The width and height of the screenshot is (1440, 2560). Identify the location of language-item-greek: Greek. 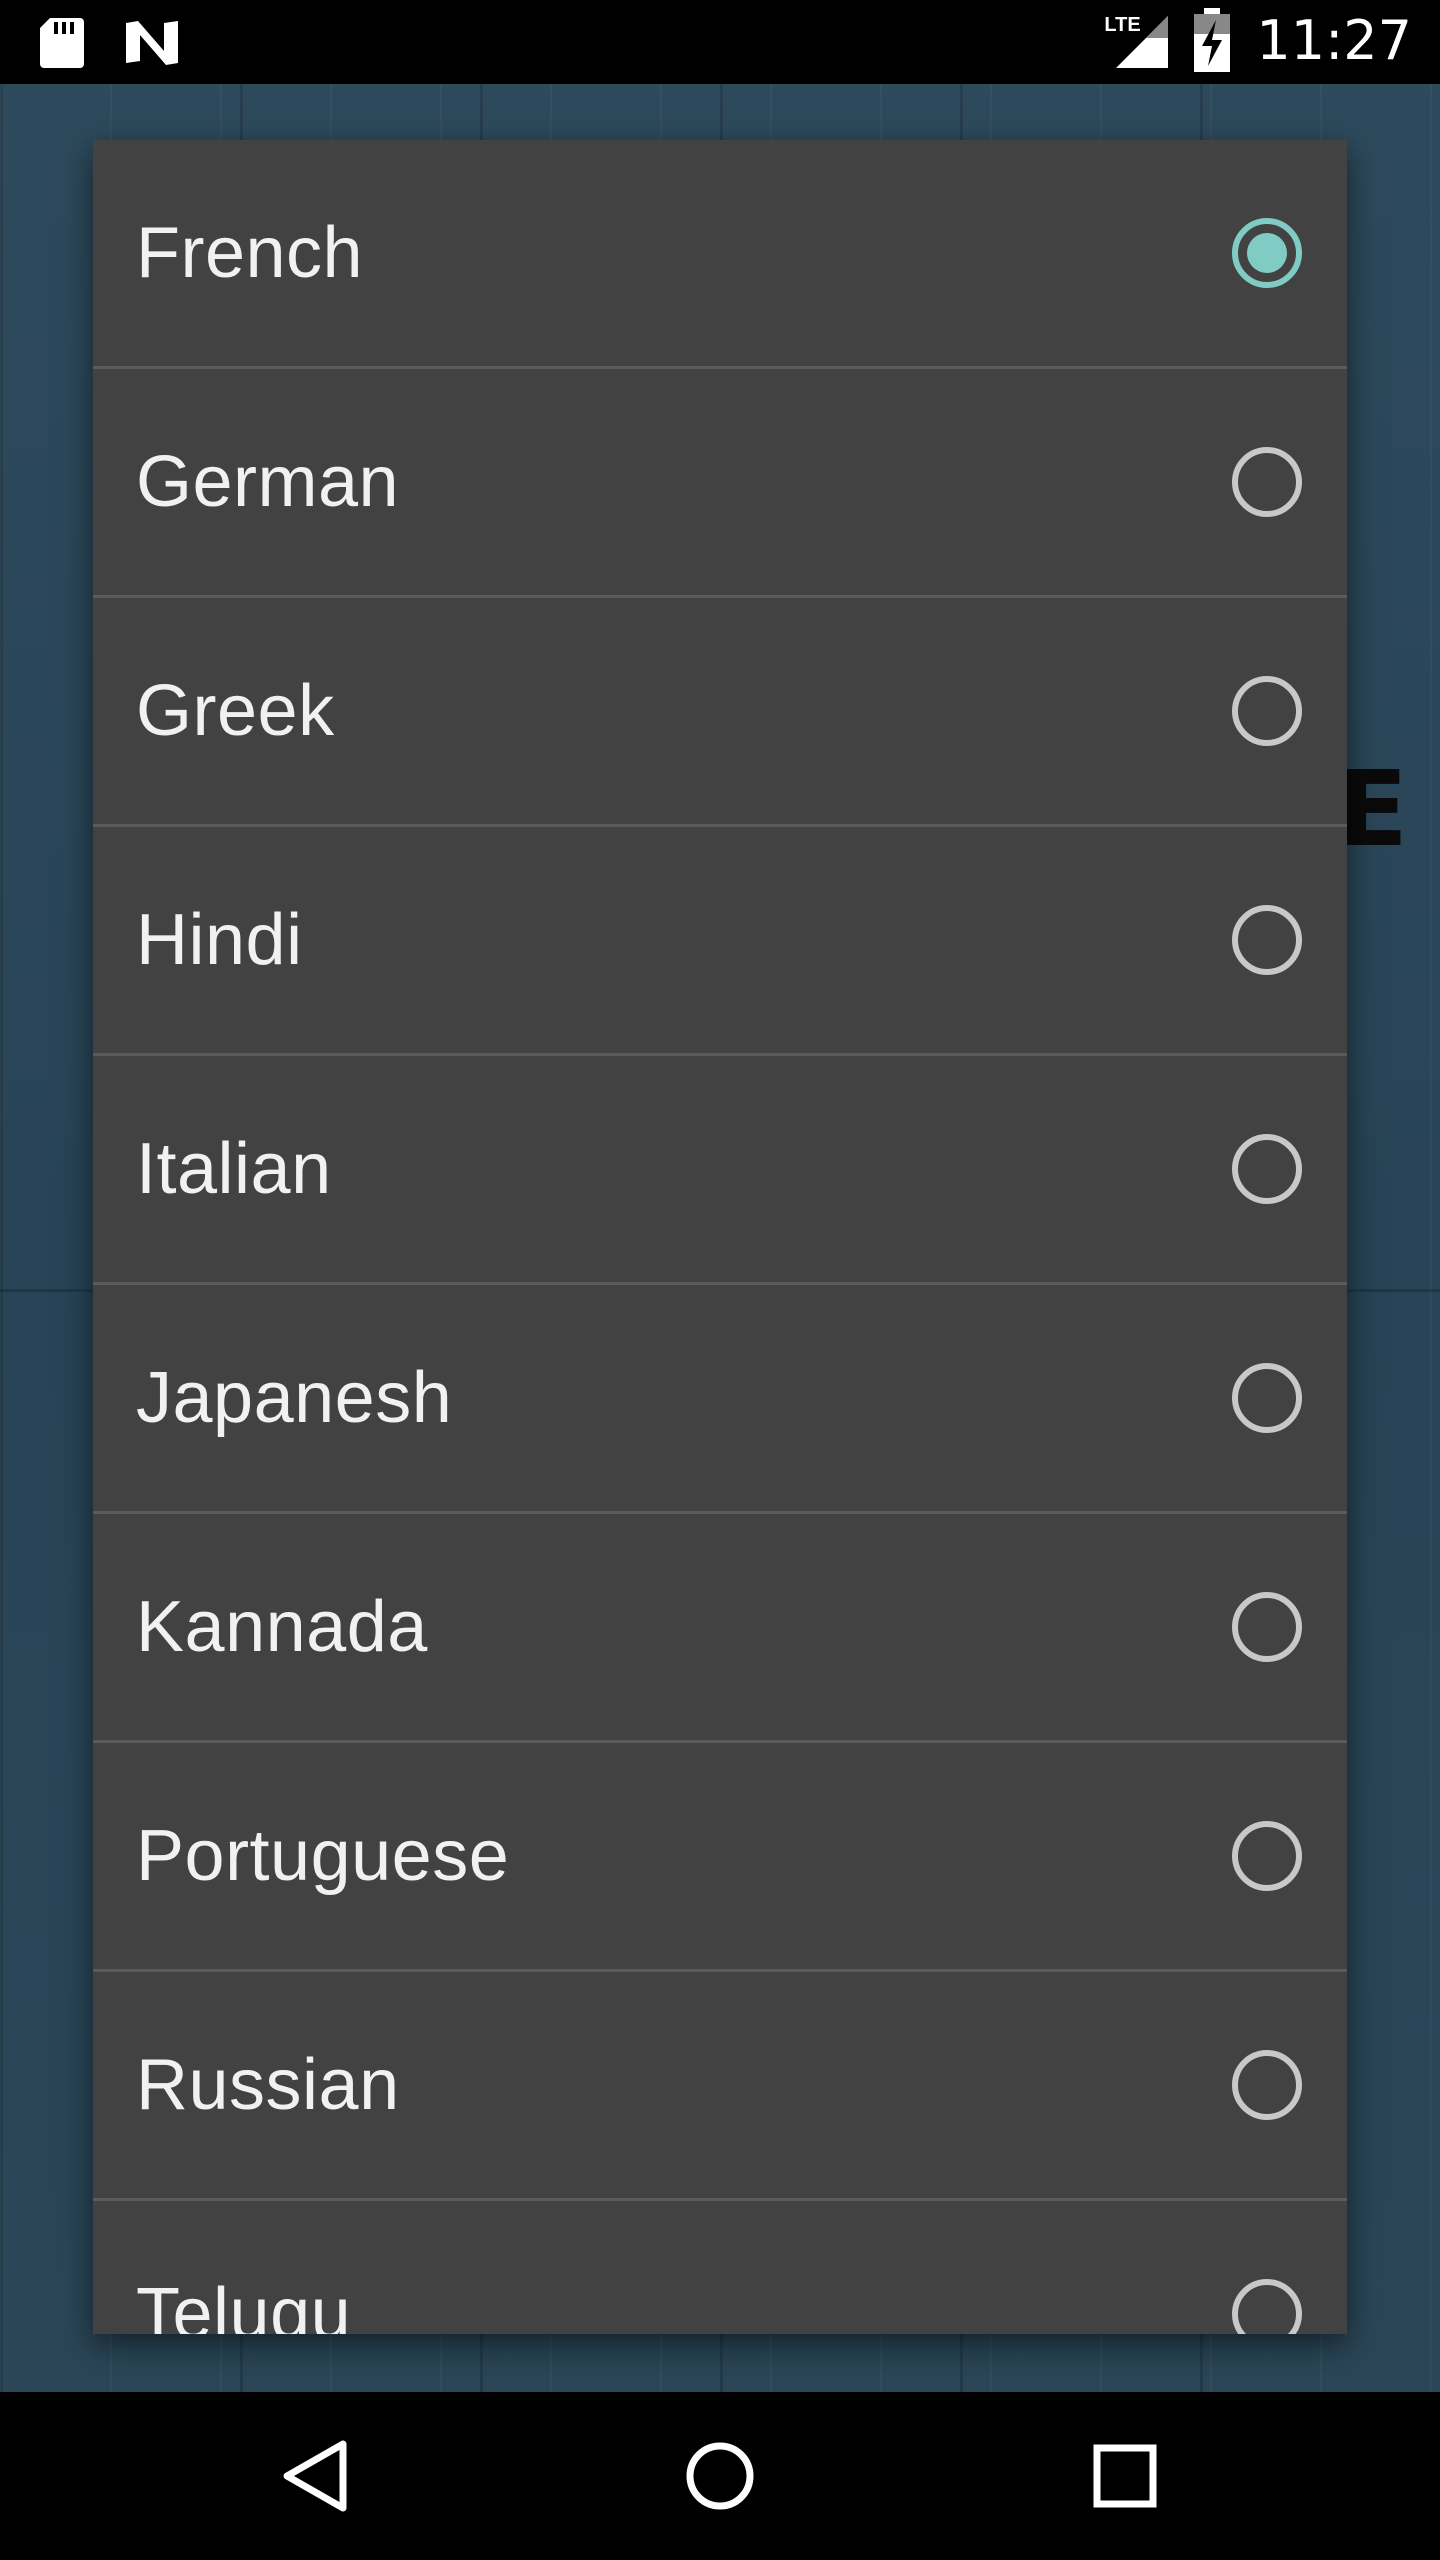
(720, 712).